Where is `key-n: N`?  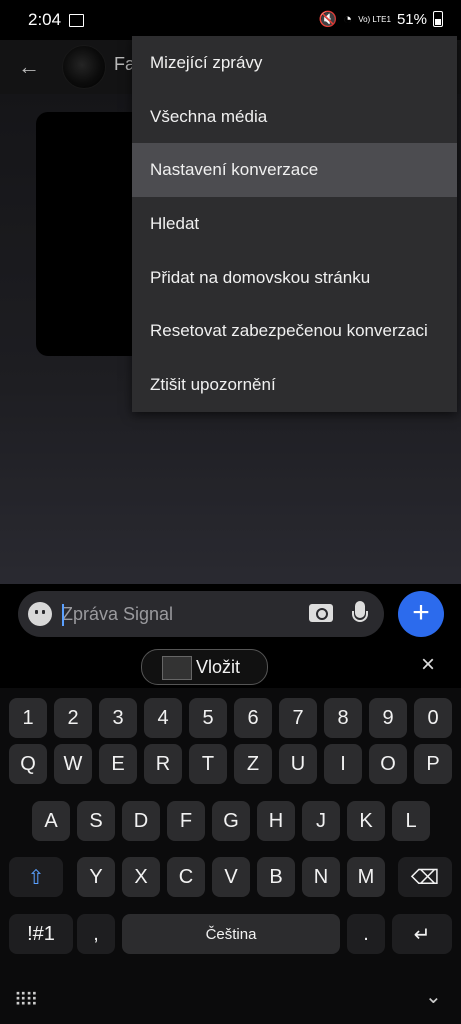
key-n: N is located at coordinates (321, 877).